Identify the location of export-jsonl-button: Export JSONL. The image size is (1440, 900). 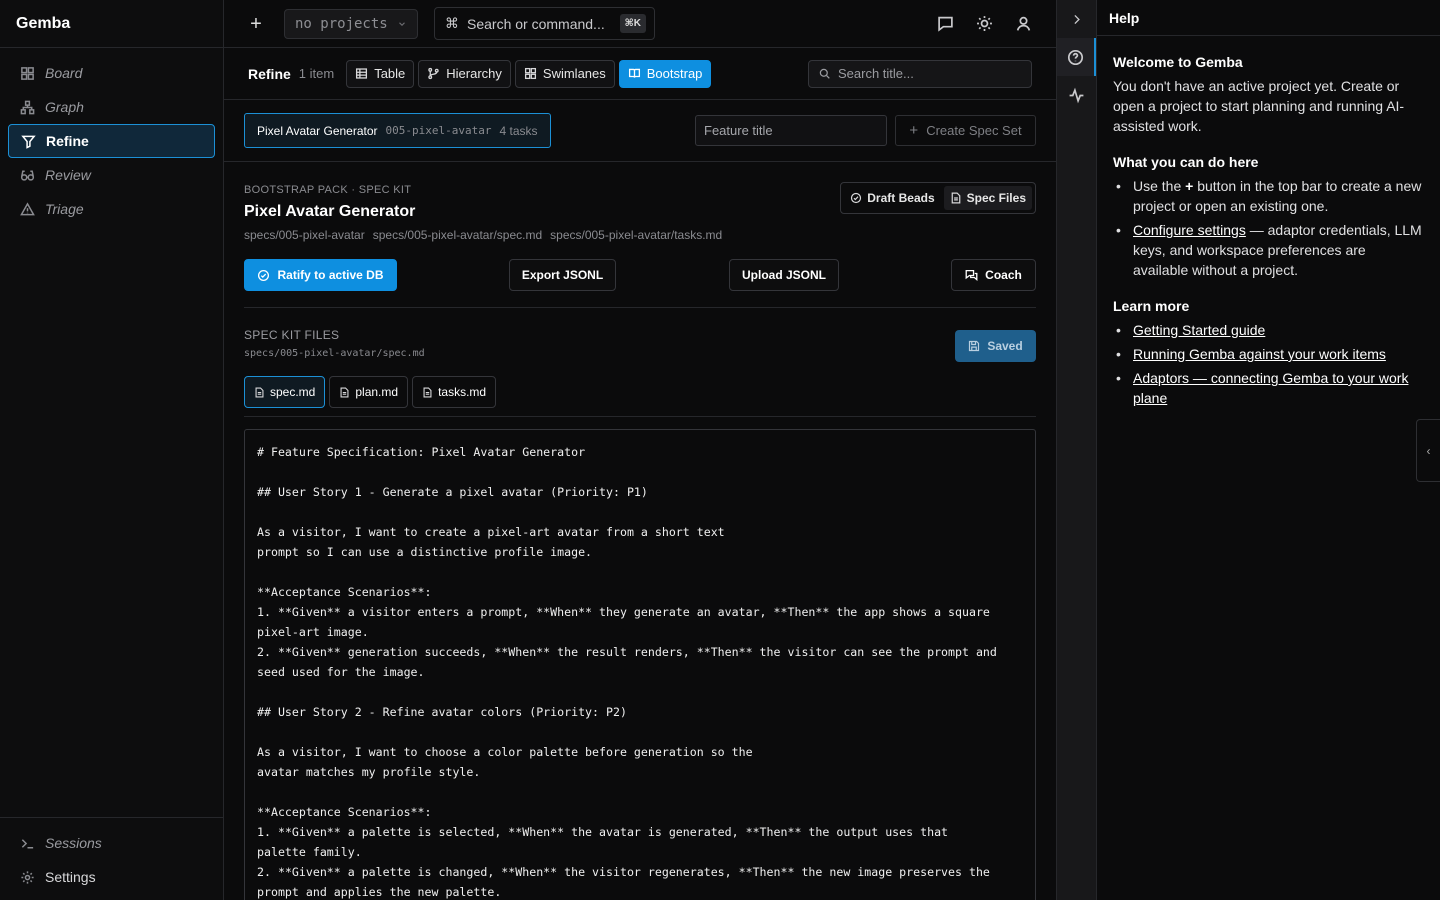
(562, 275).